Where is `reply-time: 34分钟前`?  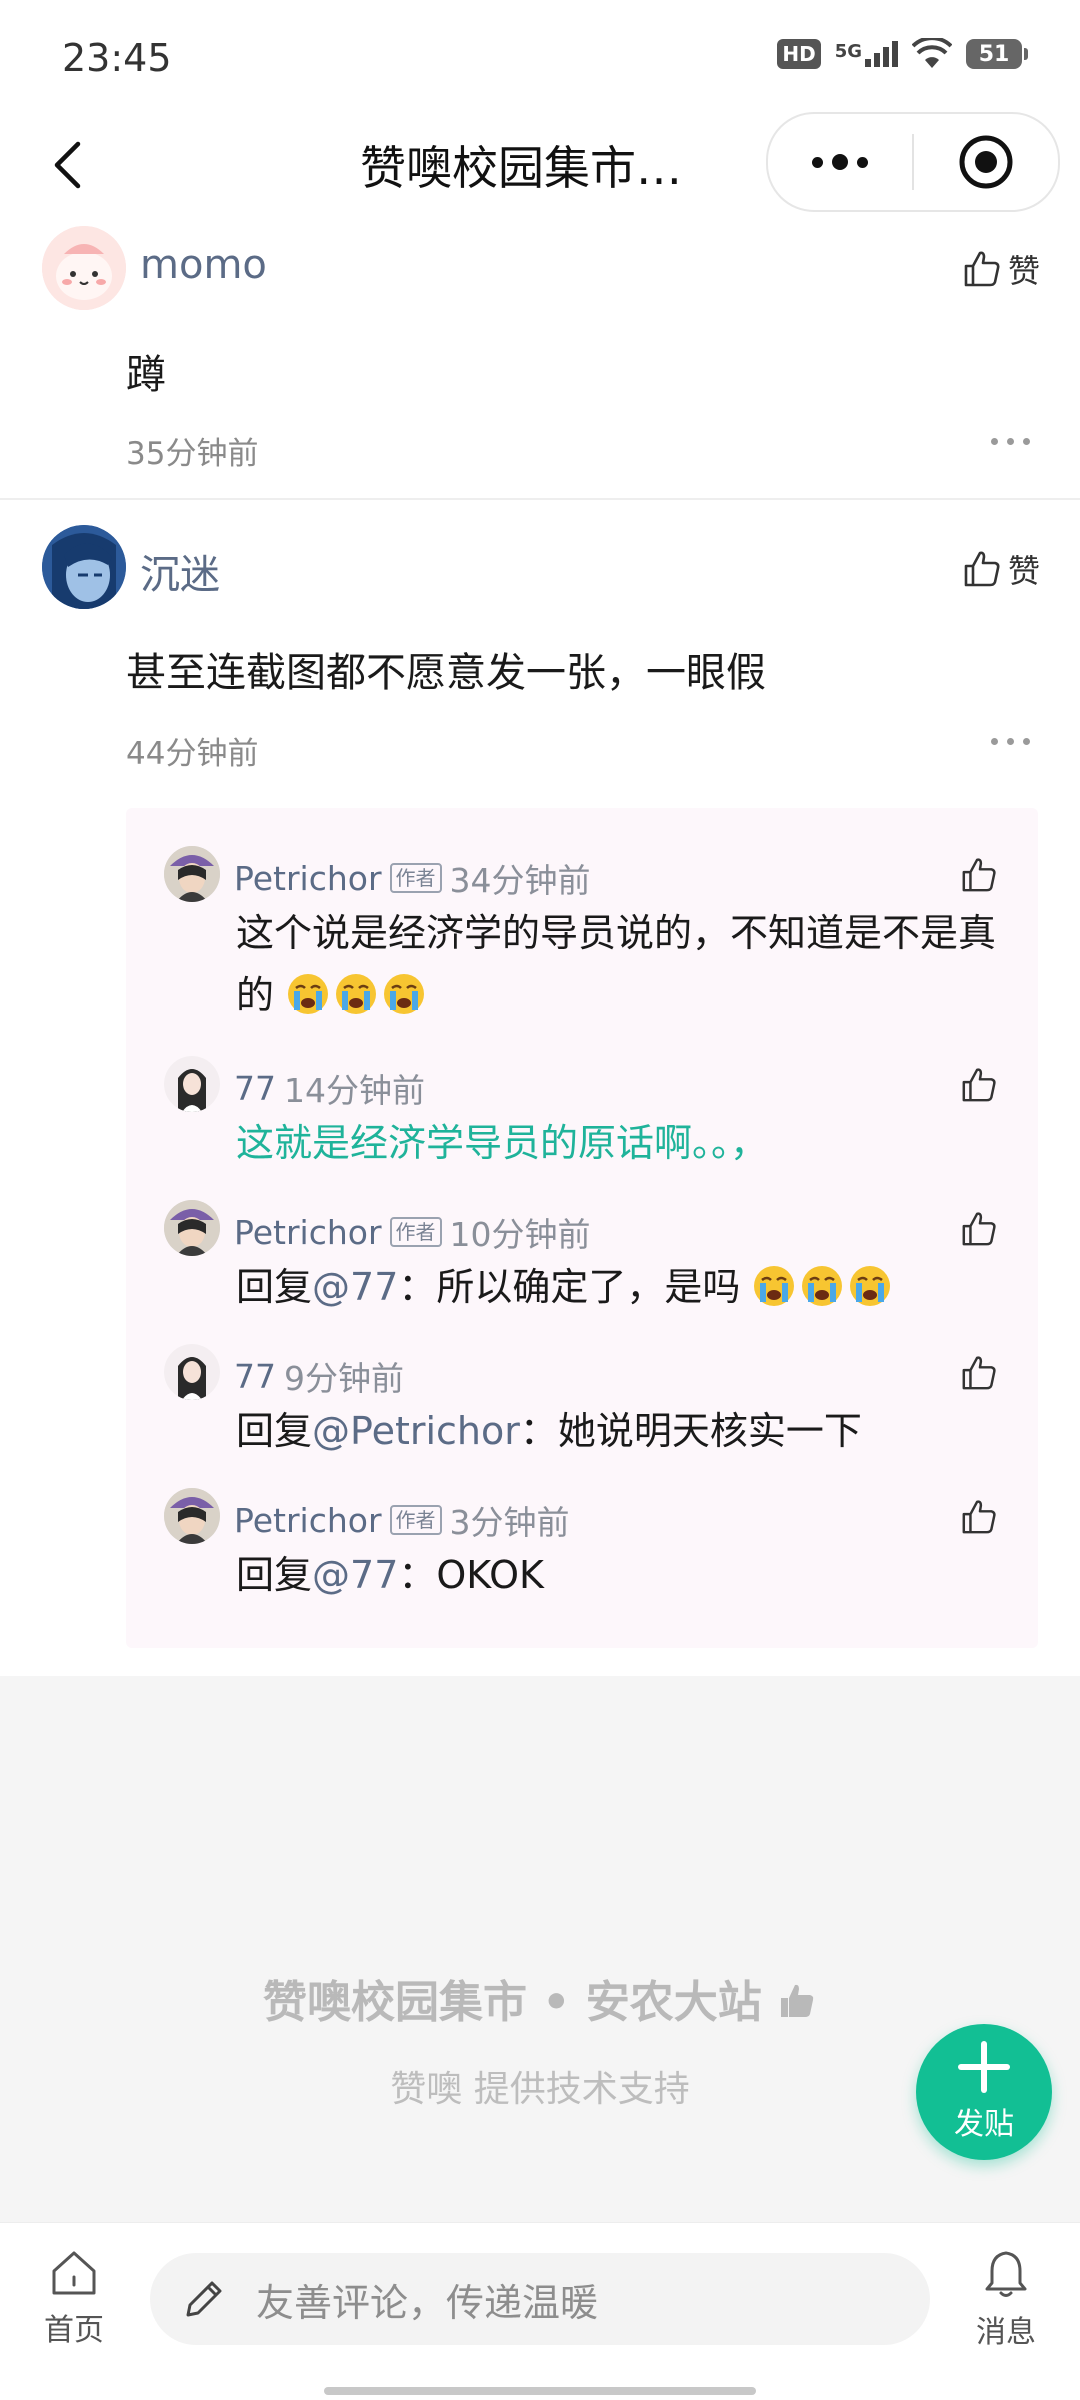
reply-time: 34分钟前 is located at coordinates (520, 880).